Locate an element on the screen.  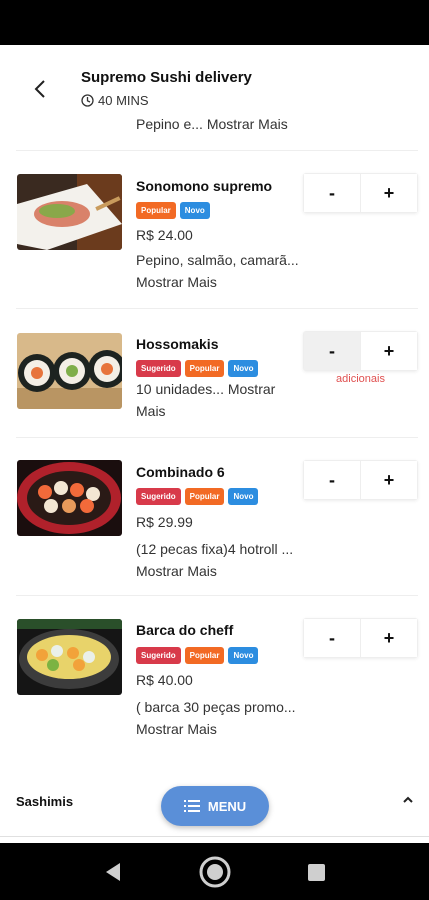
delivery-eta: 40 MINS is located at coordinates (115, 100).